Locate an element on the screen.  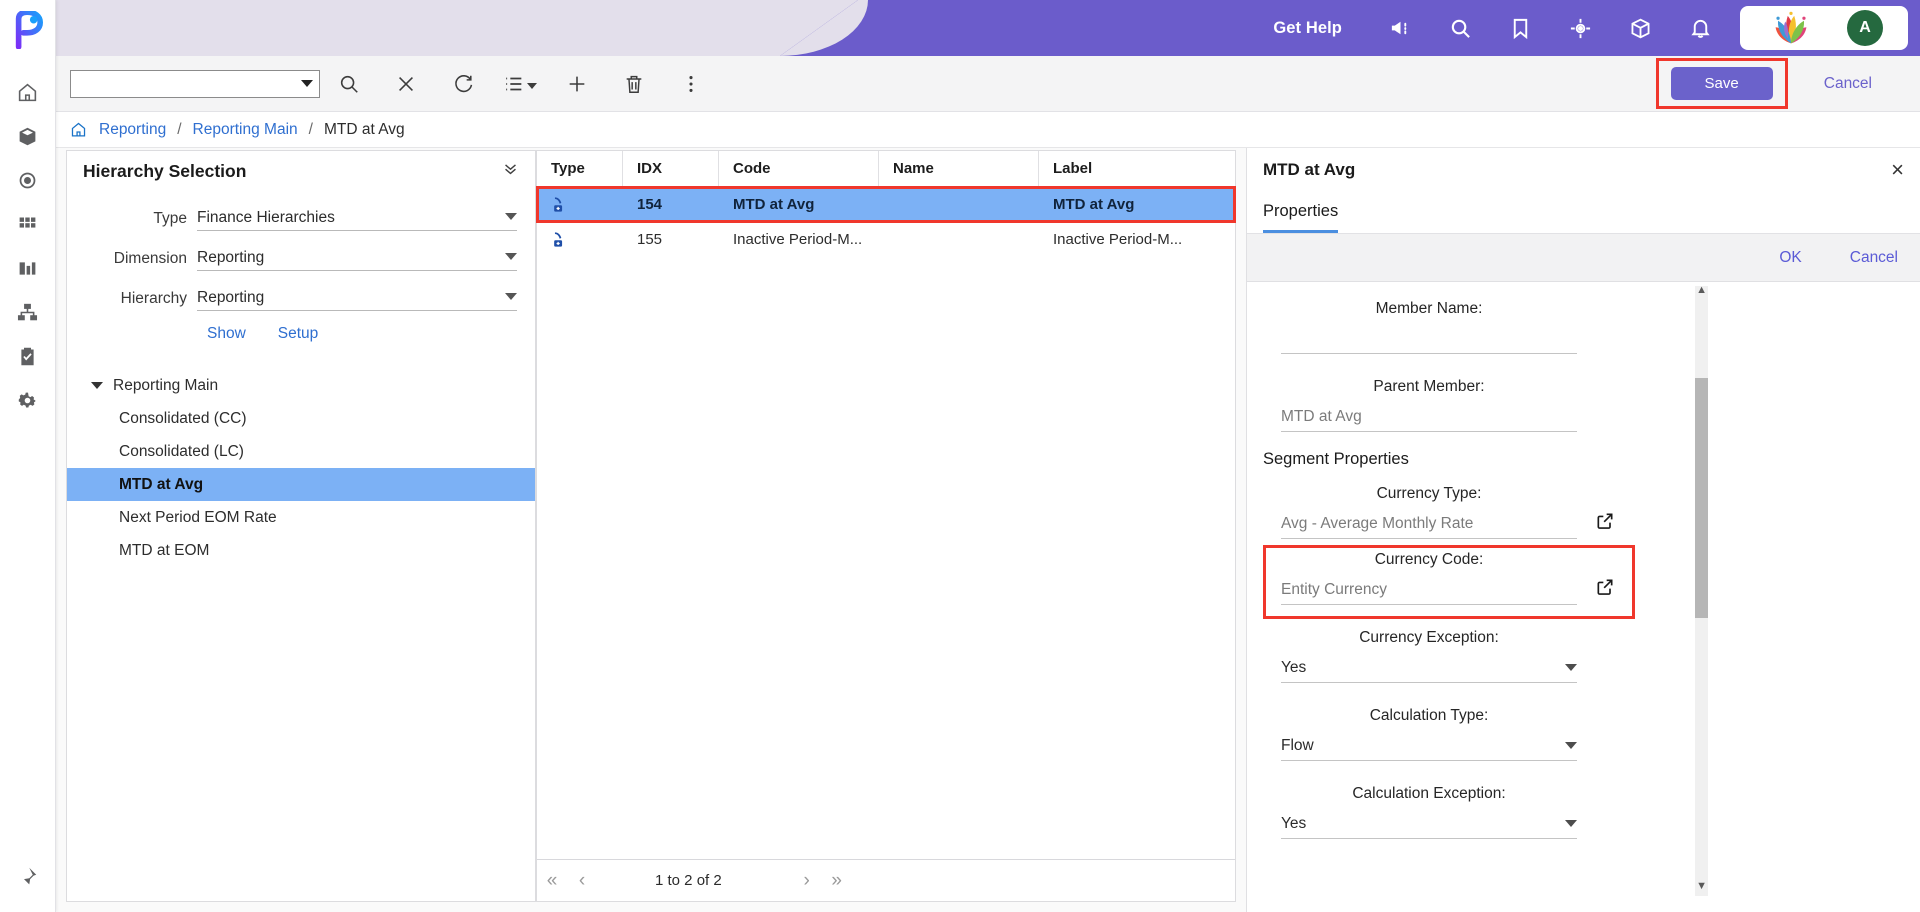
rail-item-grid-icon is located at coordinates (28, 224).